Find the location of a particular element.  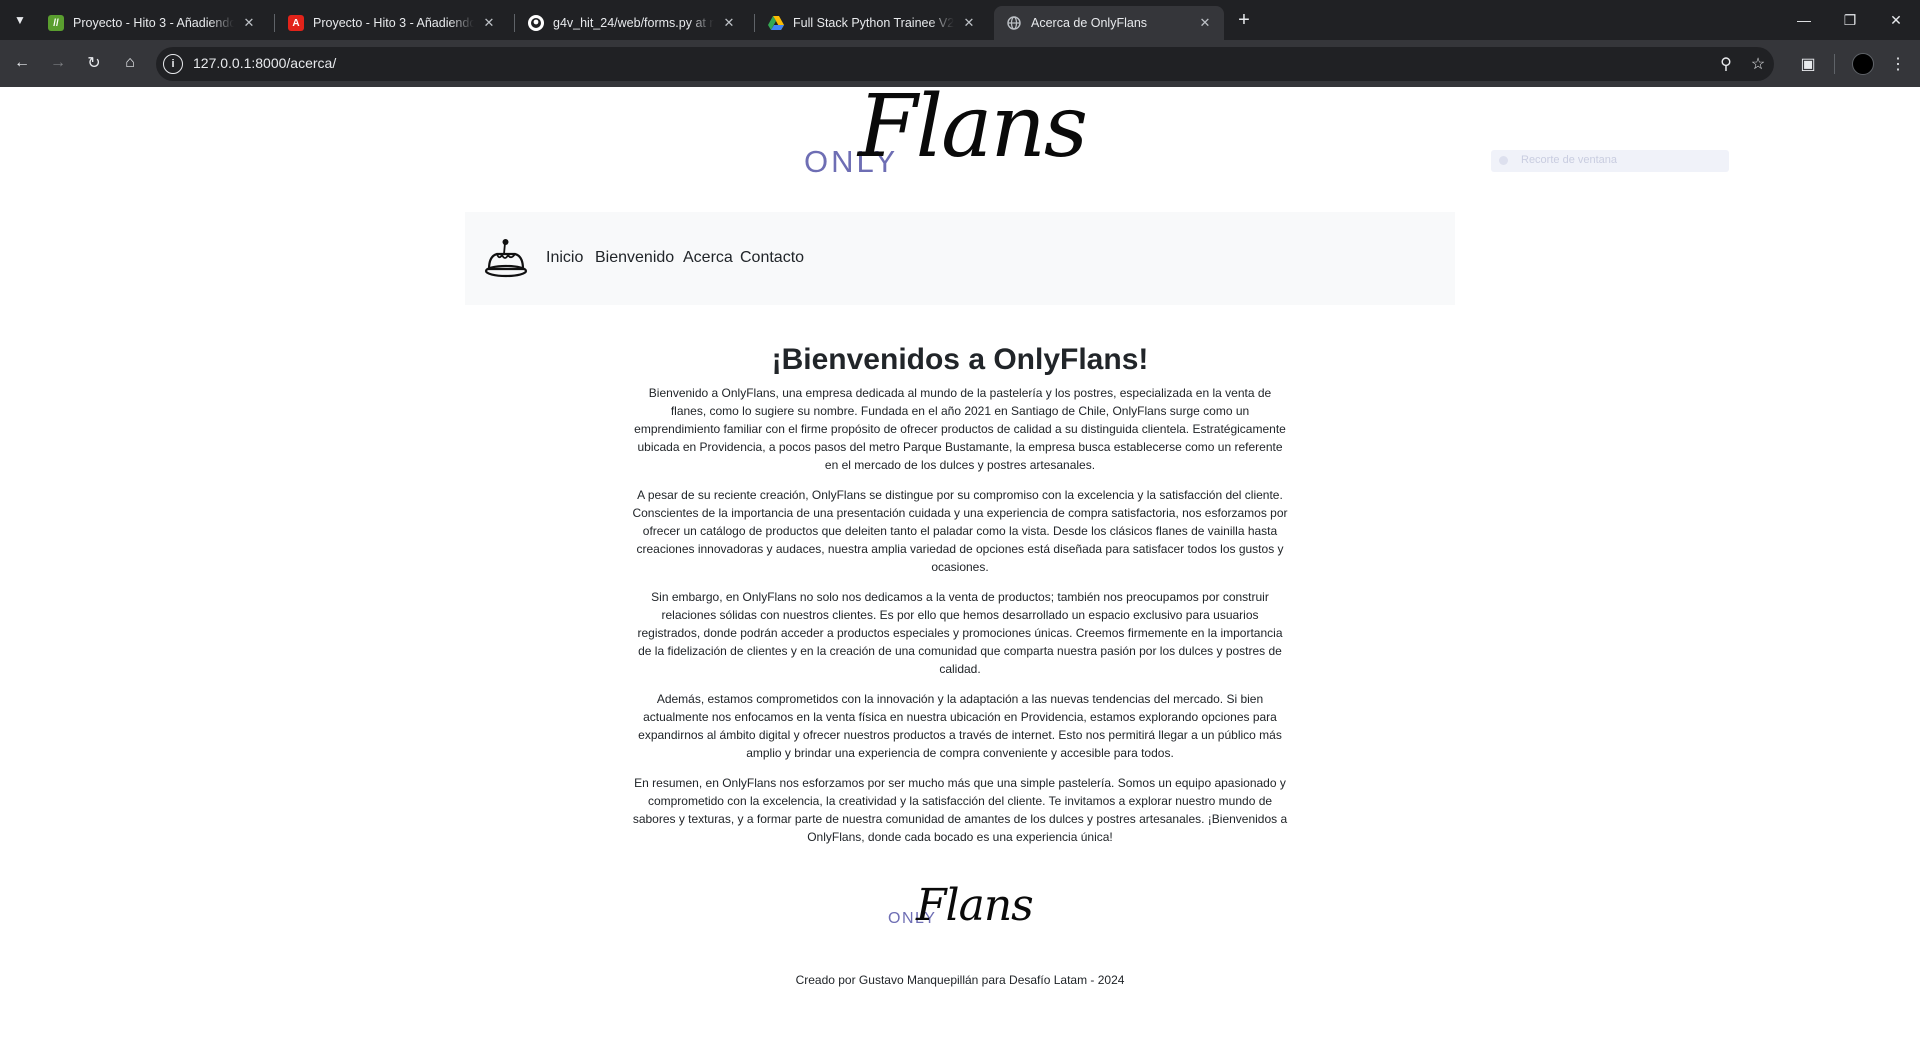

kebab-menu-icon: ⋮ is located at coordinates (1898, 64).